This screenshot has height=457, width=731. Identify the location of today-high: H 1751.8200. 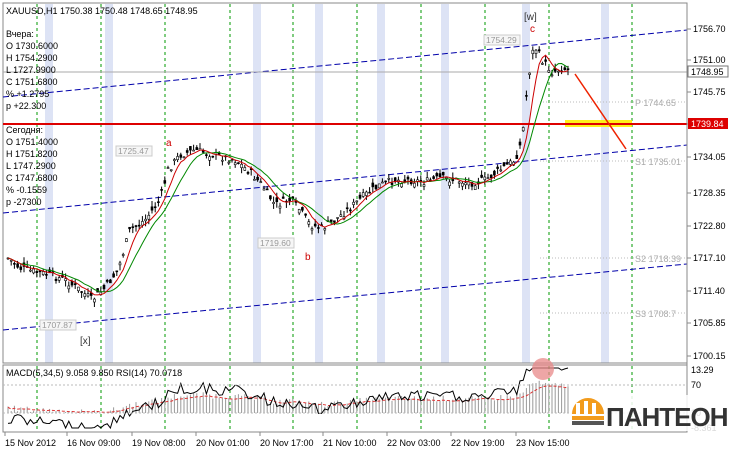
(32, 154).